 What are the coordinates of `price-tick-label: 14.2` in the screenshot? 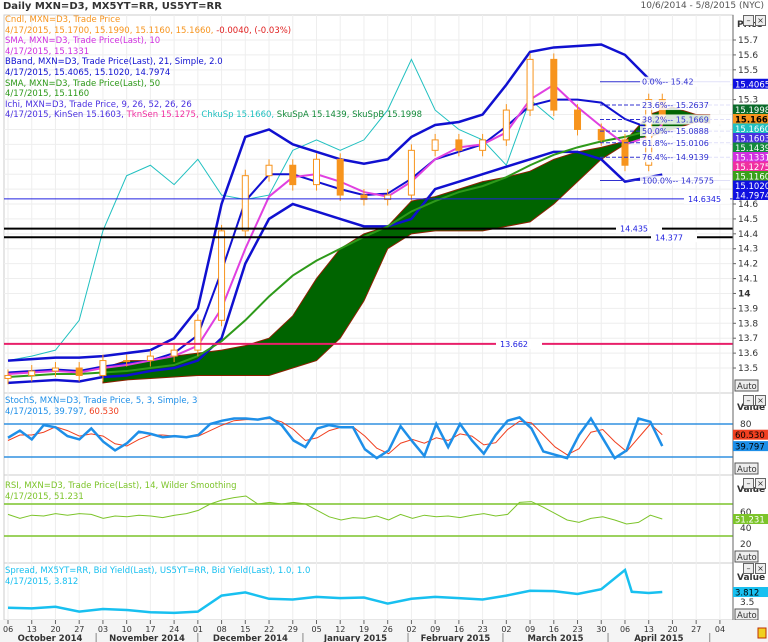 It's located at (748, 265).